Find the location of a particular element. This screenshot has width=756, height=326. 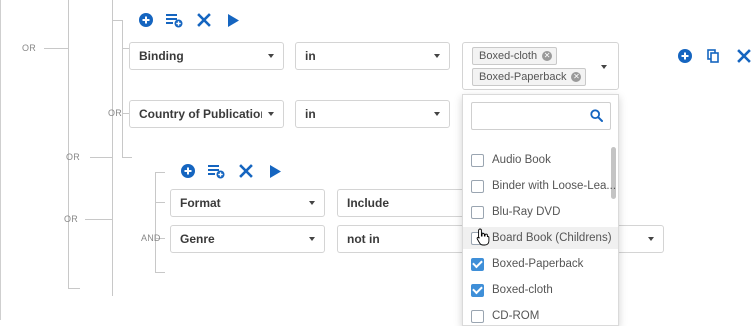

option-label: Audio Book is located at coordinates (521, 160).